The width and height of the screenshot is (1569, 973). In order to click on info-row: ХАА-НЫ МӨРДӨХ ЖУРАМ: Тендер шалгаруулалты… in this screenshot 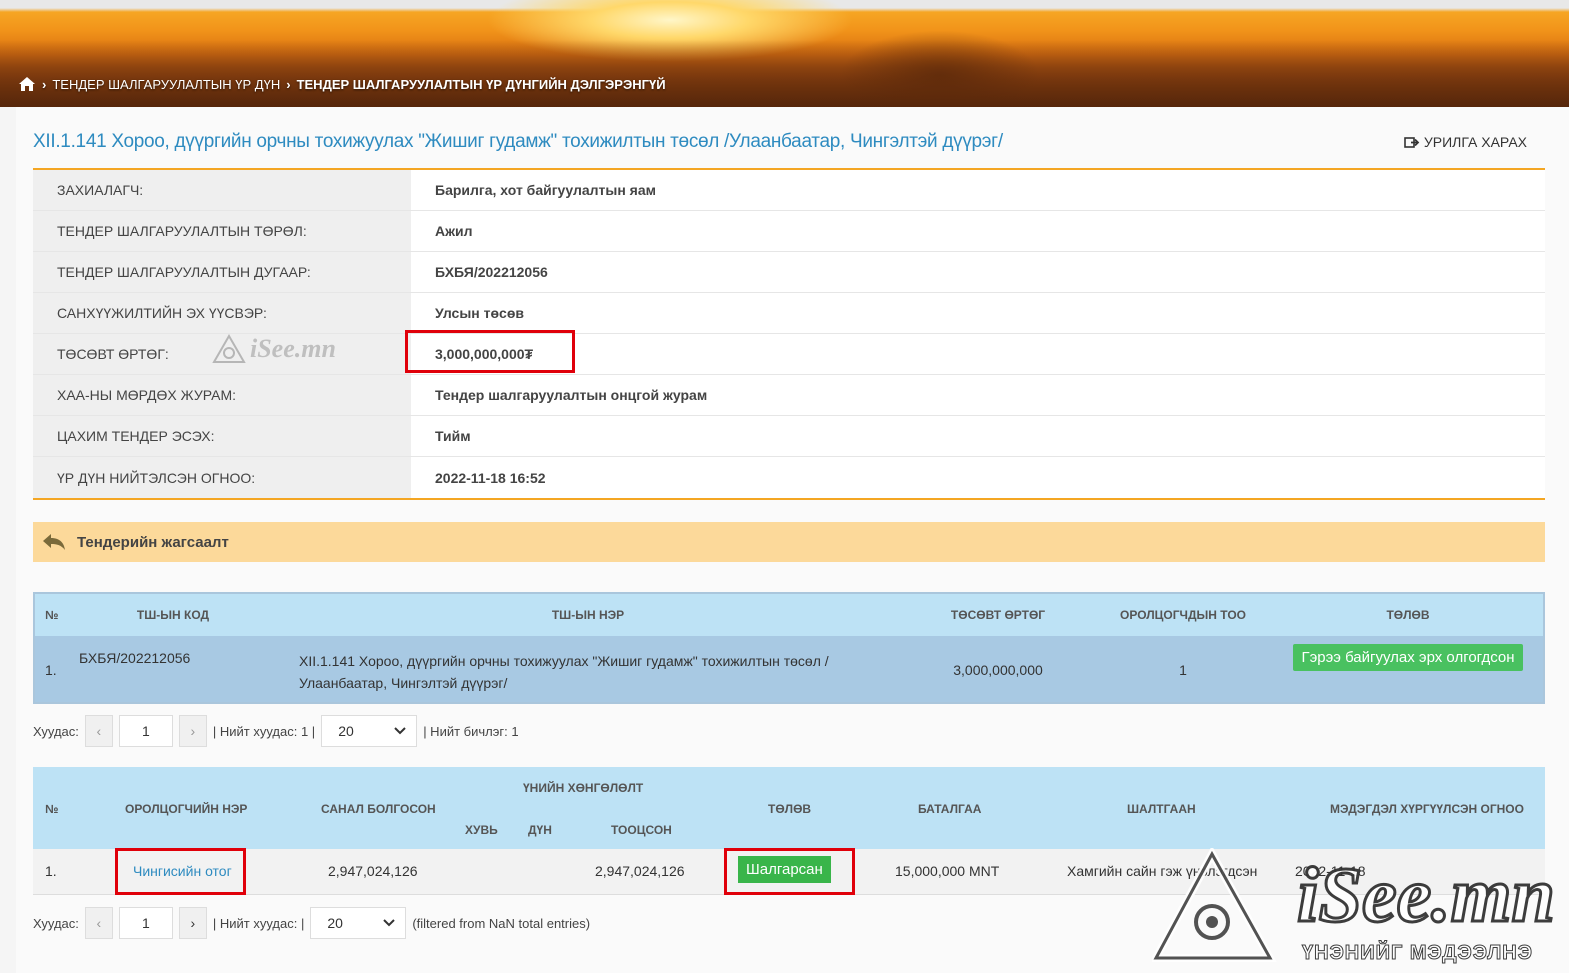, I will do `click(789, 395)`.